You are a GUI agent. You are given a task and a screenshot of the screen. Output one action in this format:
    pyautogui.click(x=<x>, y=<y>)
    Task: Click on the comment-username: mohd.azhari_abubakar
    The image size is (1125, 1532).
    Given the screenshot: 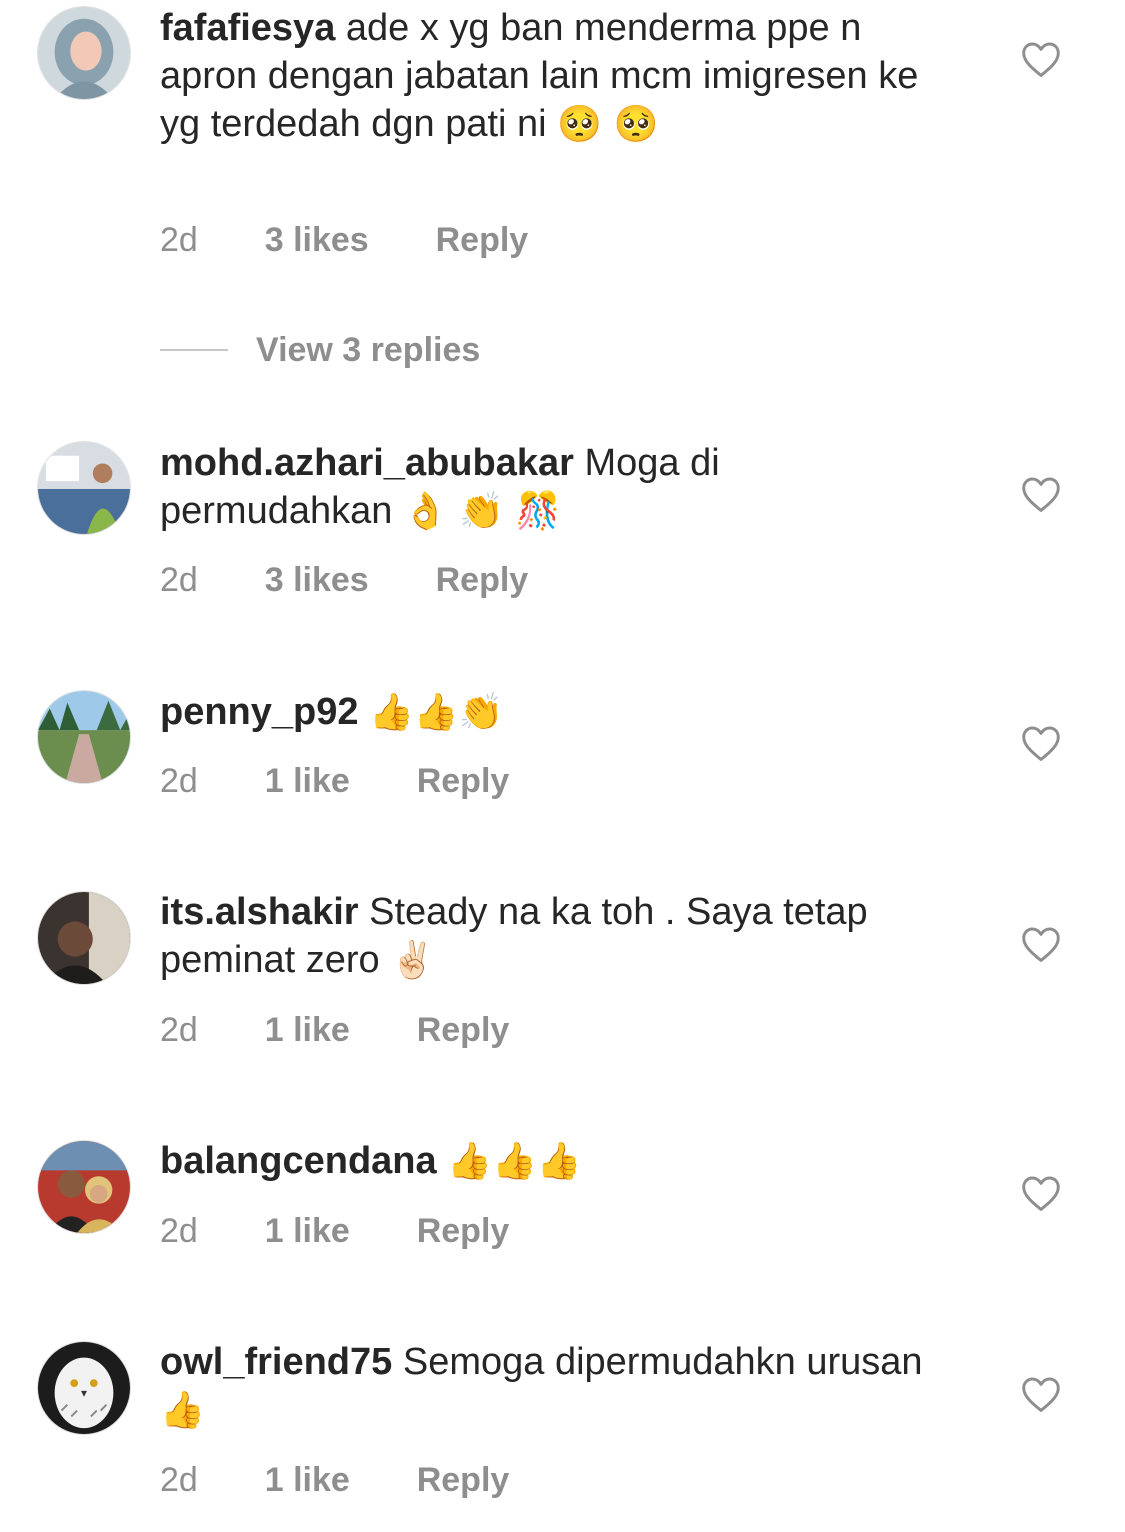 What is the action you would take?
    pyautogui.click(x=367, y=463)
    